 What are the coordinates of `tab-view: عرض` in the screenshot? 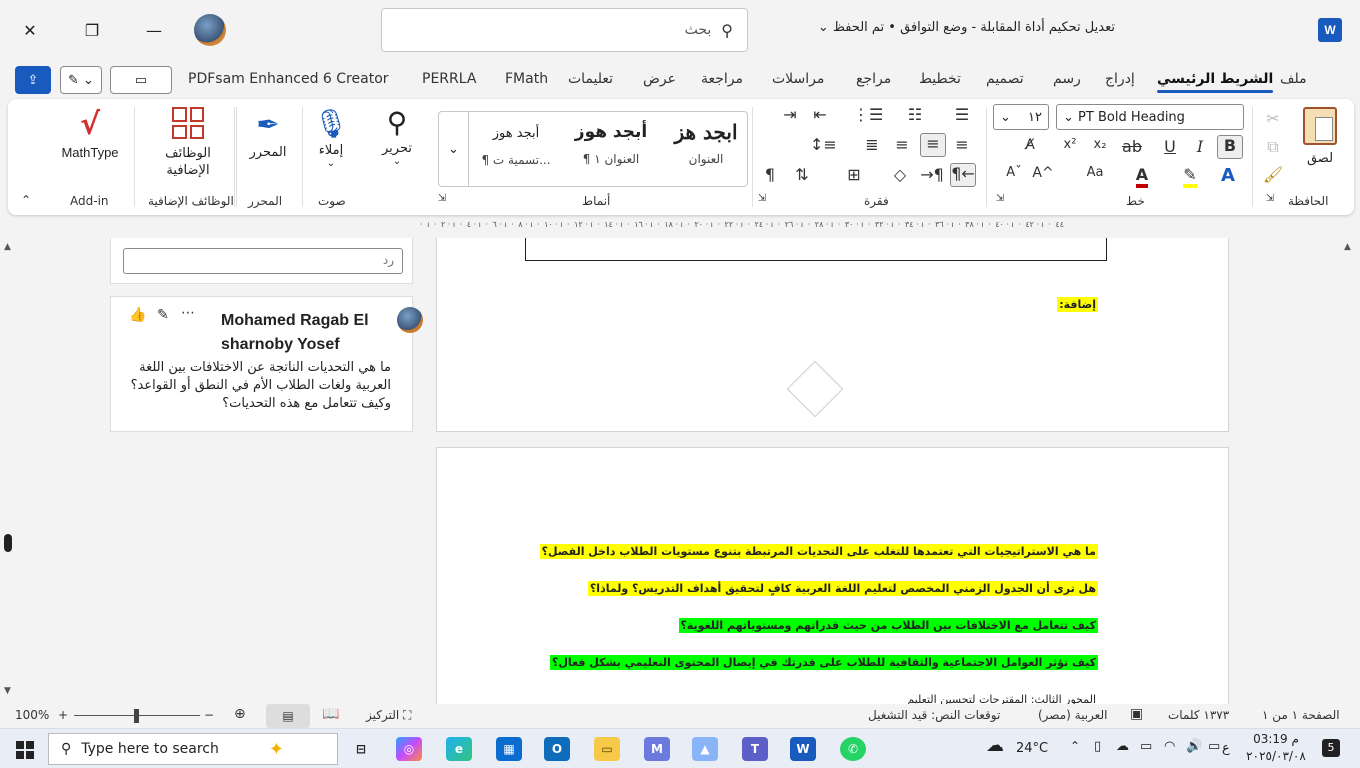 It's located at (659, 79).